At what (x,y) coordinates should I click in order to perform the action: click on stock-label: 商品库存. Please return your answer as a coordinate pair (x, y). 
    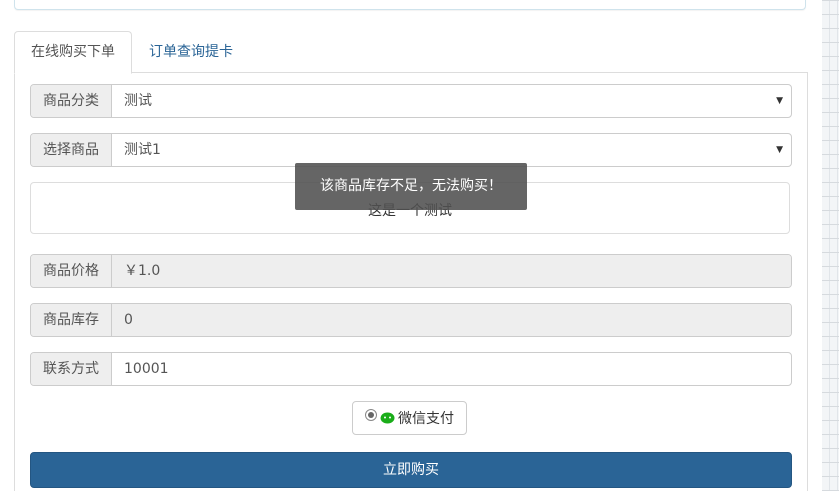
    Looking at the image, I should click on (71, 320).